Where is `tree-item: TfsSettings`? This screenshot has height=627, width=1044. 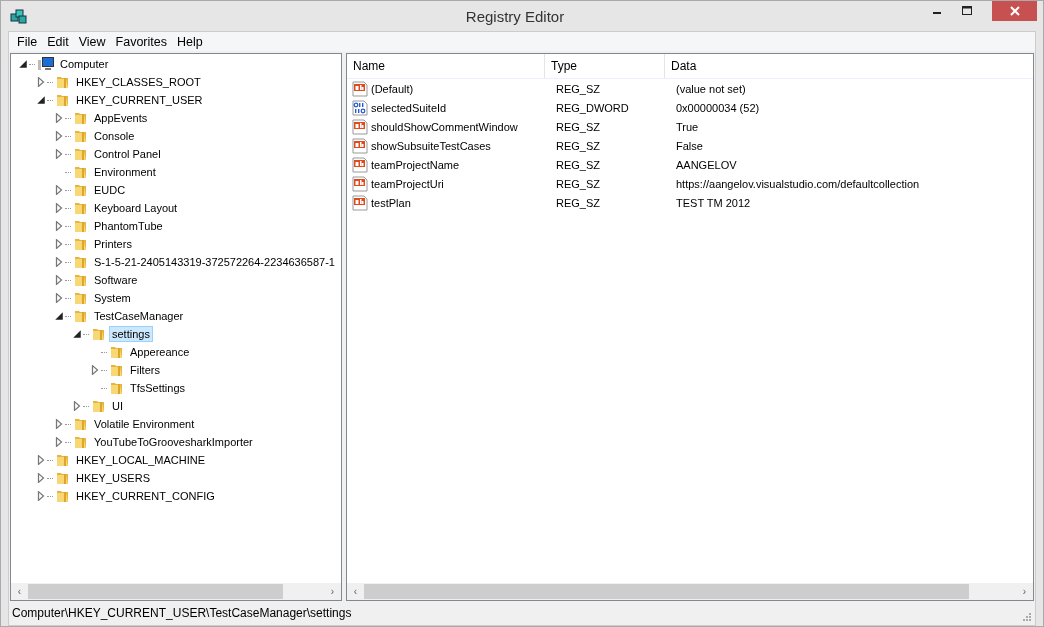
tree-item: TfsSettings is located at coordinates (158, 388).